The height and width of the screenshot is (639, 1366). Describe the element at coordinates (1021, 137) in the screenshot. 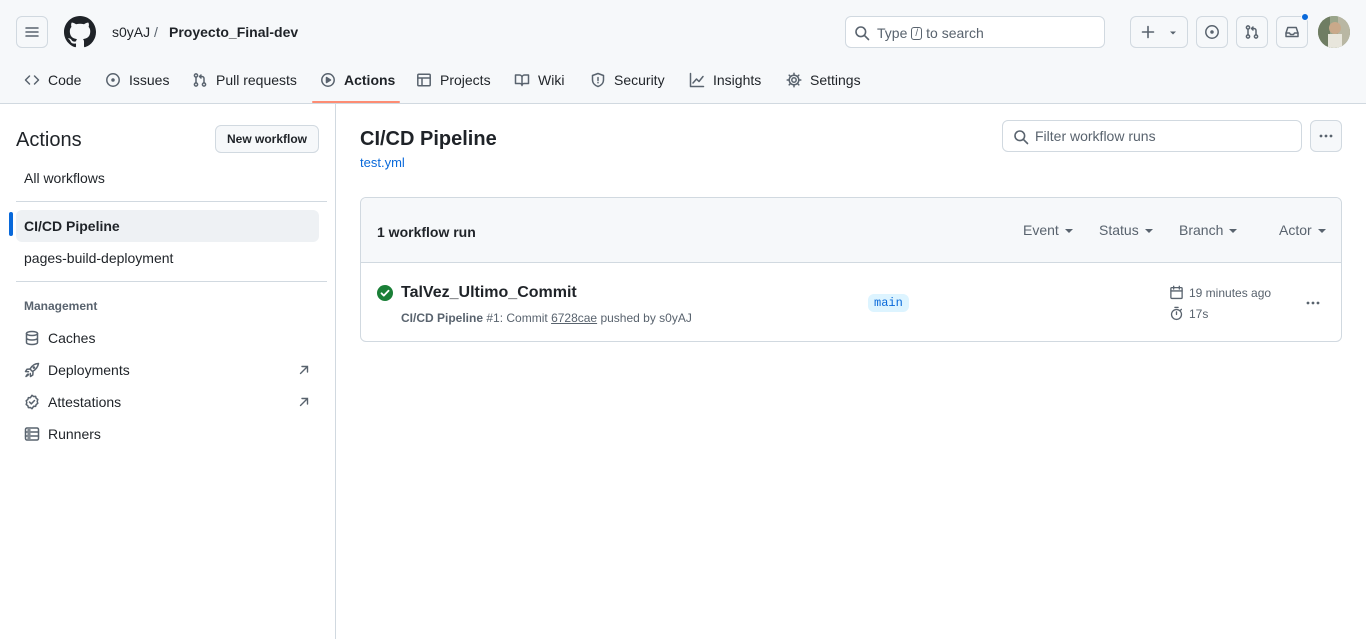

I see `search-icon` at that location.